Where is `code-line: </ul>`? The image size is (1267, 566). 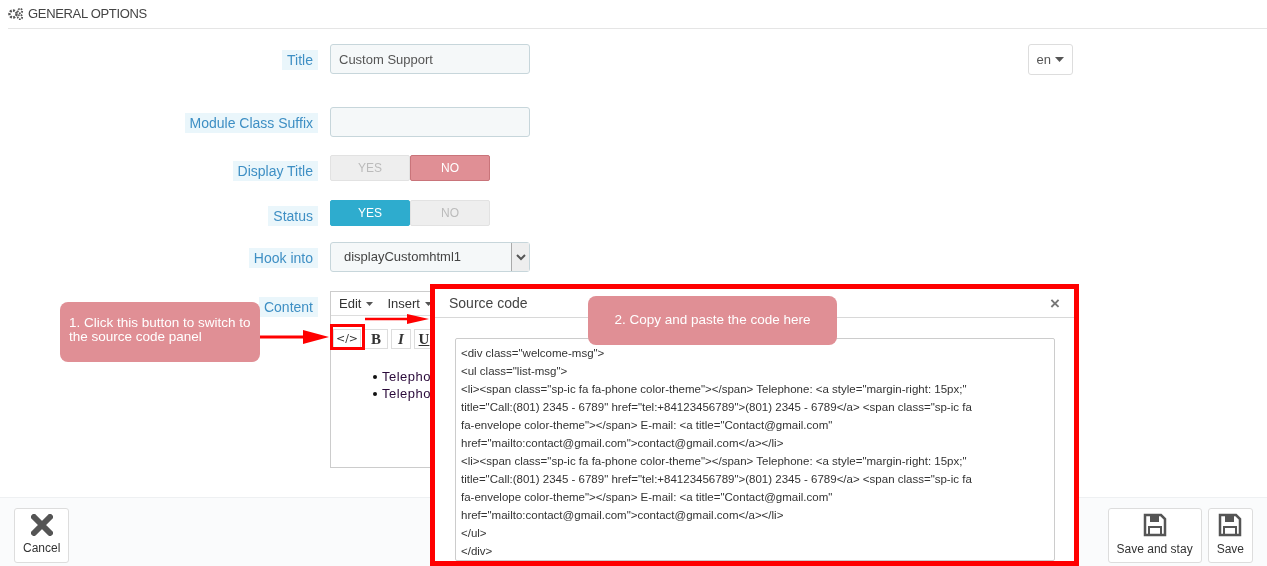 code-line: </ul> is located at coordinates (474, 533).